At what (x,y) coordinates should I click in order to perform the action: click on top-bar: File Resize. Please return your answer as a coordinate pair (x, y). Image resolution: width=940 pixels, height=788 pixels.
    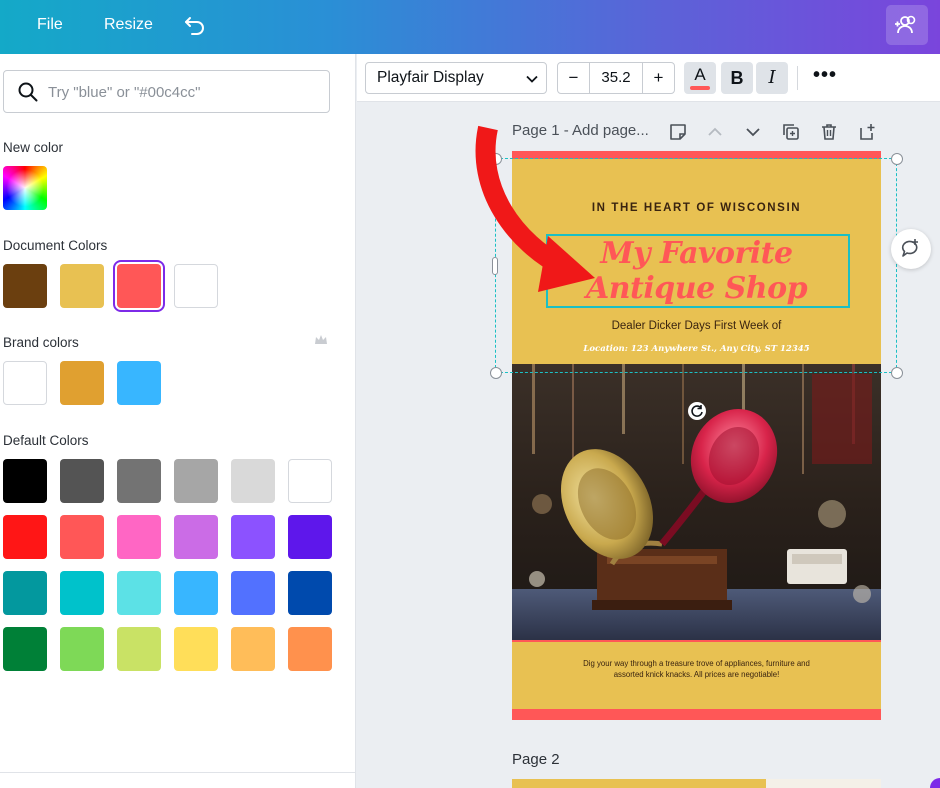
    Looking at the image, I should click on (470, 27).